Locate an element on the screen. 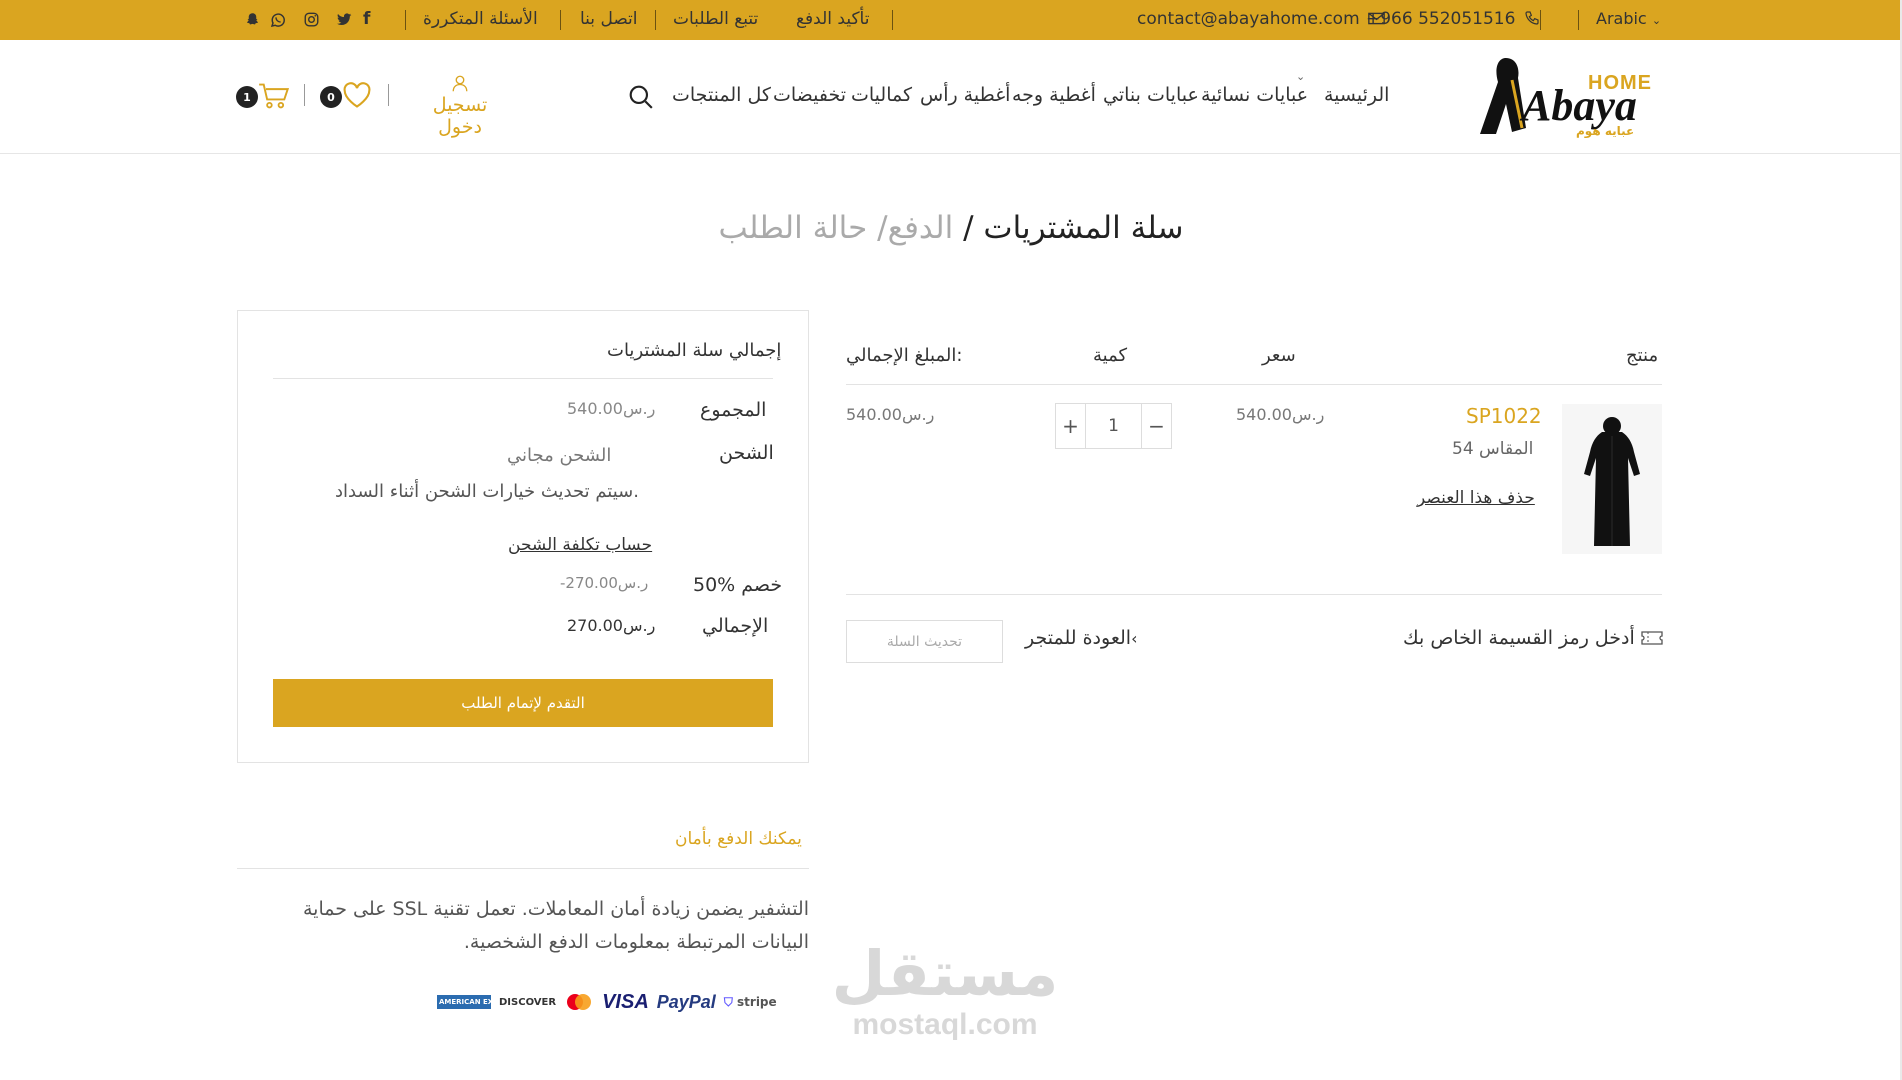  back-to-shop-link: العودة للمتجر‹ is located at coordinates (1081, 638).